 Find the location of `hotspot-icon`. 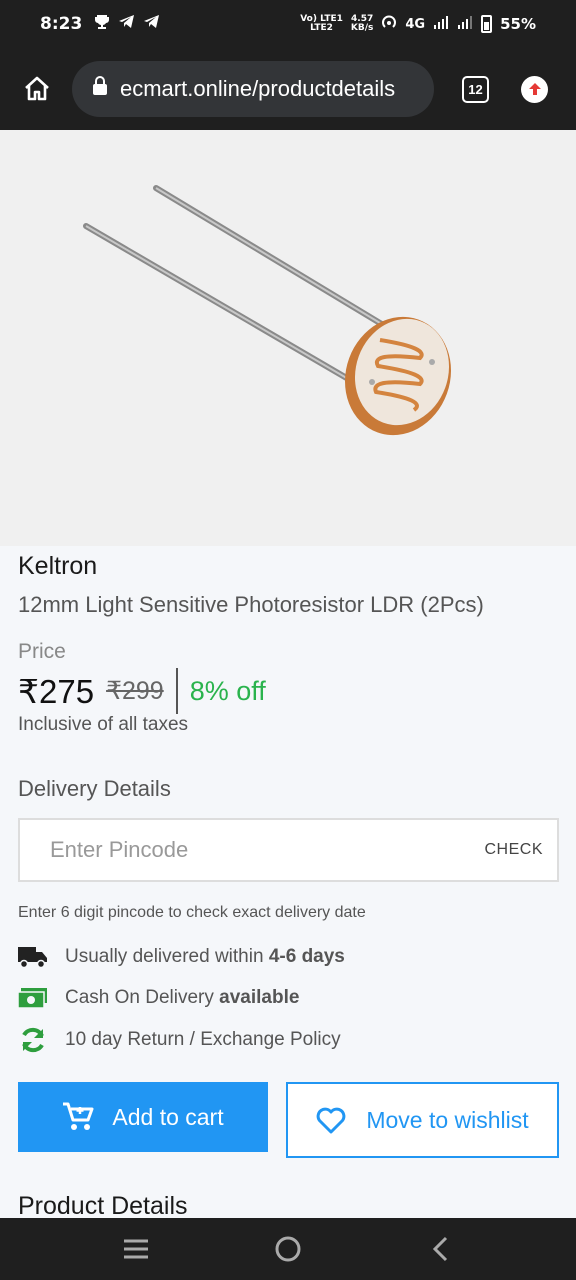

hotspot-icon is located at coordinates (389, 24).